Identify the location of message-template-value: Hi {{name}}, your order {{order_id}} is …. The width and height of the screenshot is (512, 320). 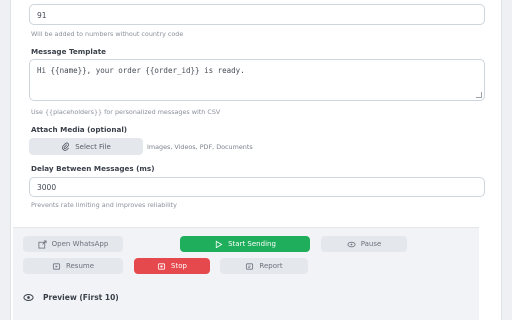
(141, 70).